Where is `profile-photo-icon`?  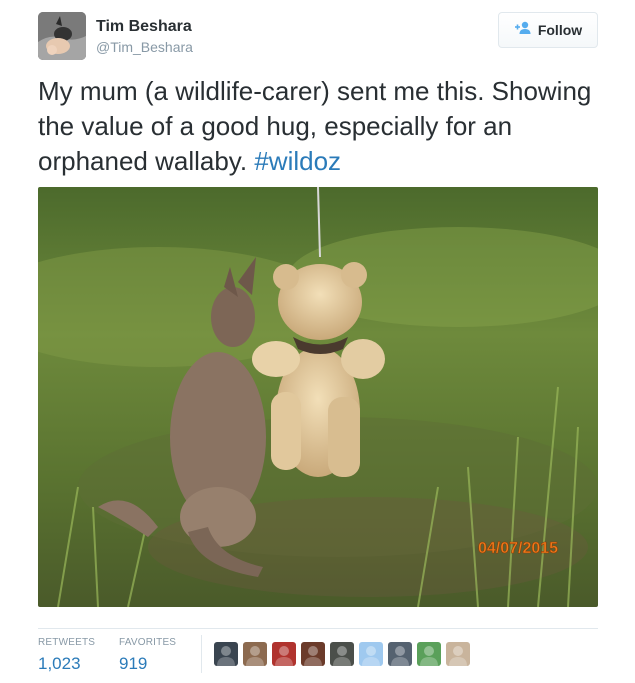 profile-photo-icon is located at coordinates (62, 36).